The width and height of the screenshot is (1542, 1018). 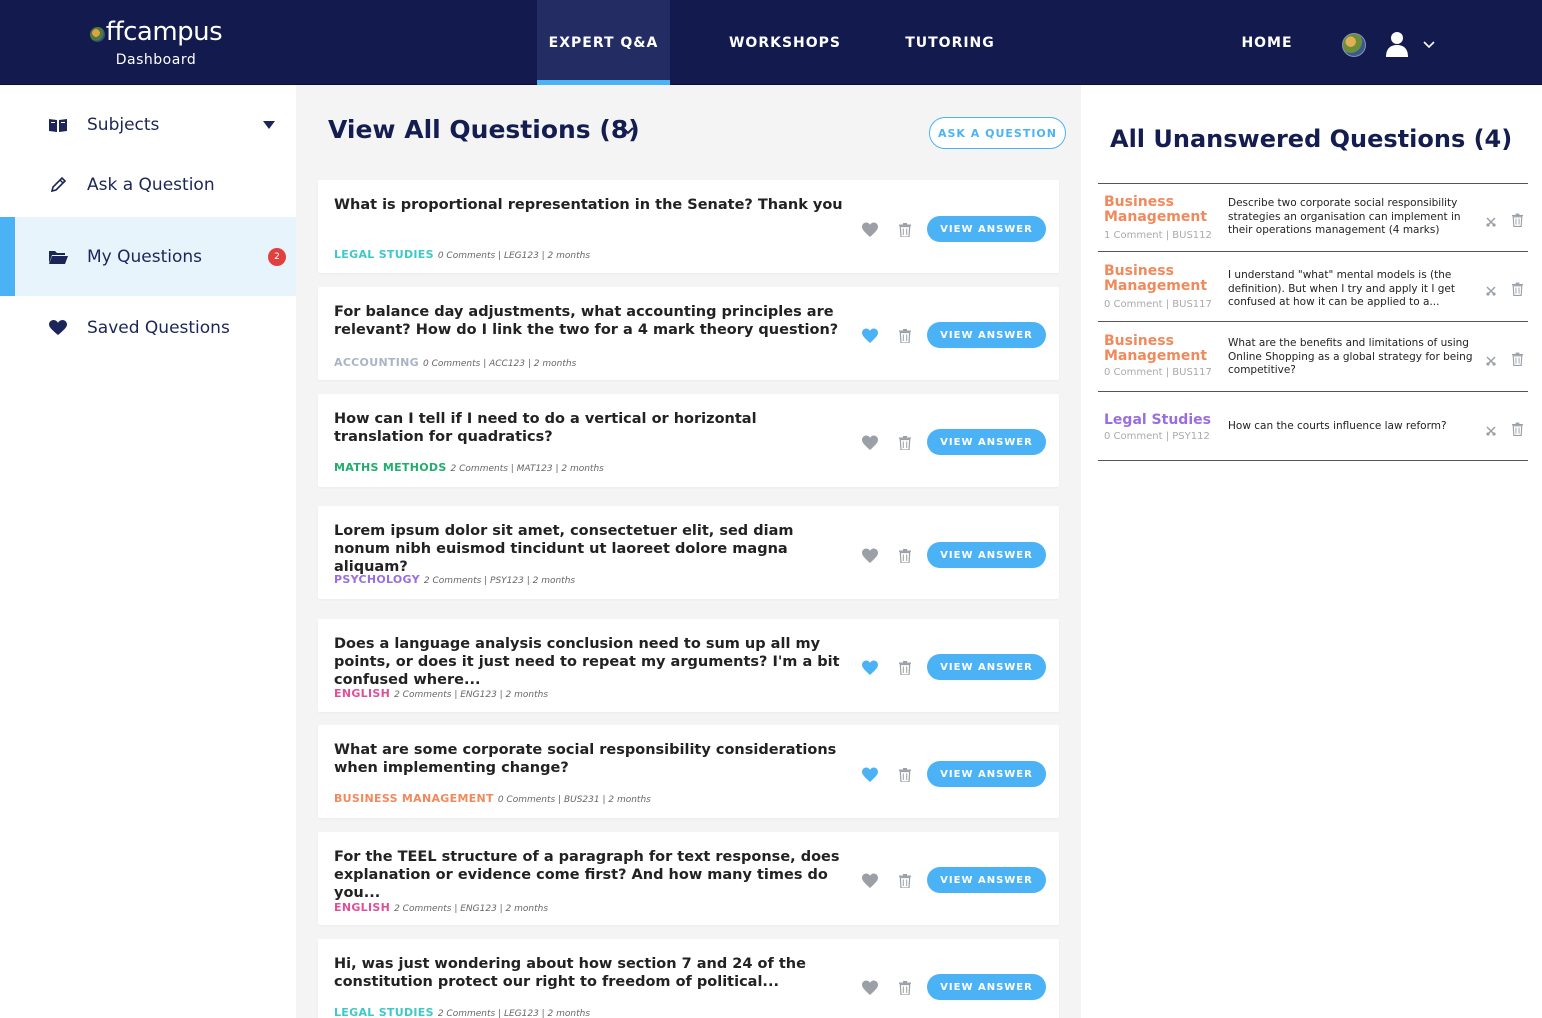 I want to click on subject-tag: Legal Studies, so click(x=1163, y=420).